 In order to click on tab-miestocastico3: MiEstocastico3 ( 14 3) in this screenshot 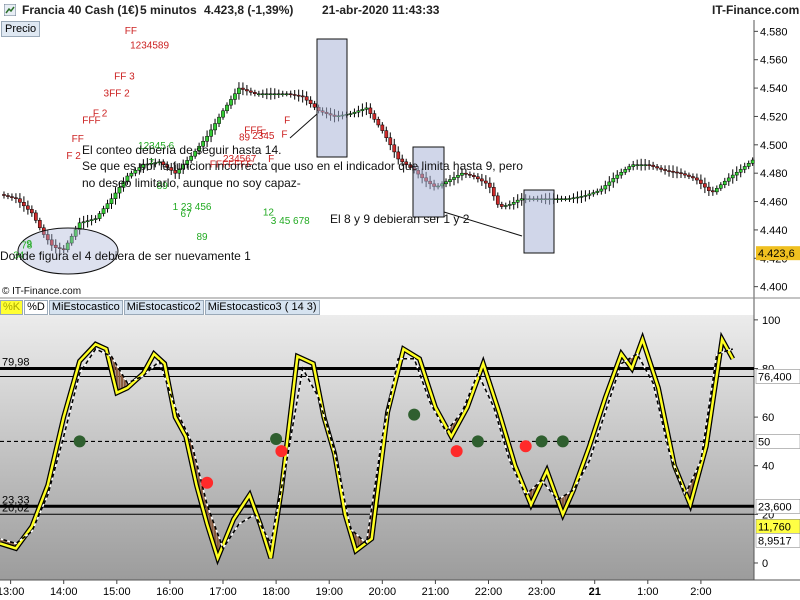, I will do `click(262, 307)`.